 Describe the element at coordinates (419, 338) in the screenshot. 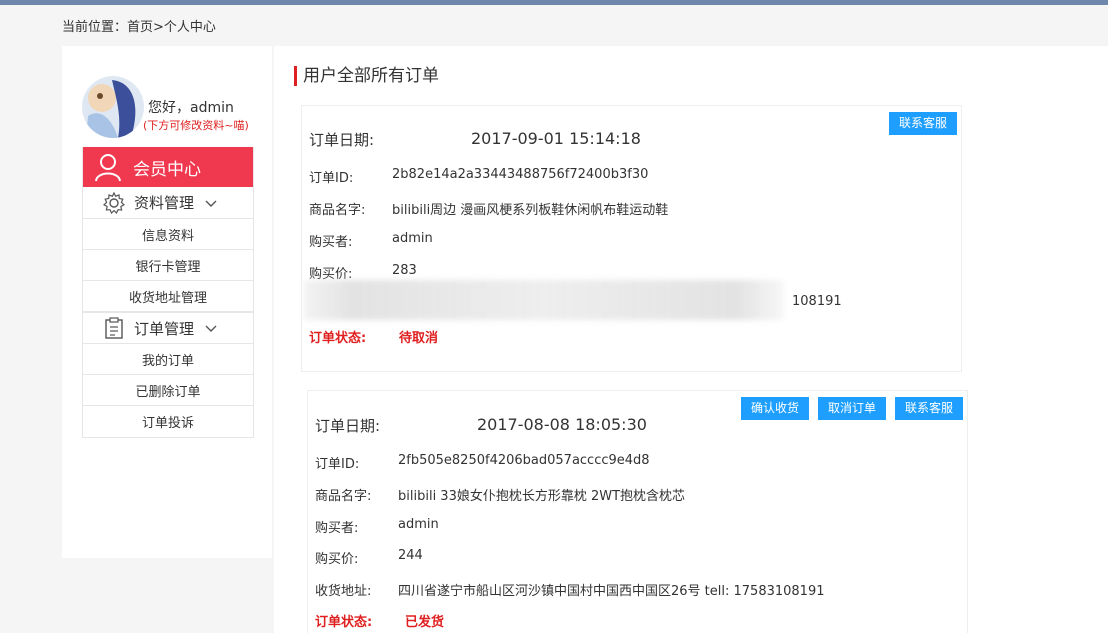

I see `order-status-value: 待取消` at that location.